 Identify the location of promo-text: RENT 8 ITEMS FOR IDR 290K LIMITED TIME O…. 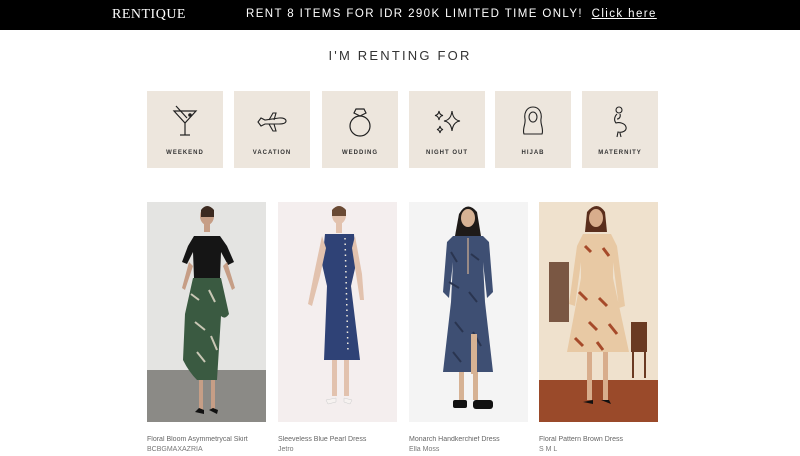
(415, 14).